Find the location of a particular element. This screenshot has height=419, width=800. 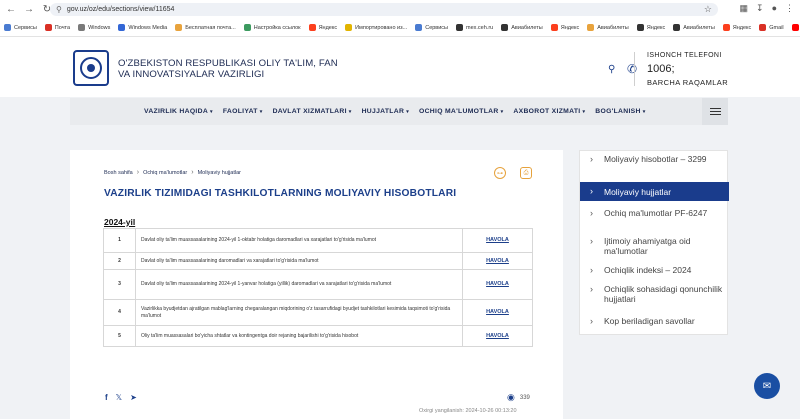

sidebar-link-label: Ochiqlik indeksi – 2024 is located at coordinates (648, 270).